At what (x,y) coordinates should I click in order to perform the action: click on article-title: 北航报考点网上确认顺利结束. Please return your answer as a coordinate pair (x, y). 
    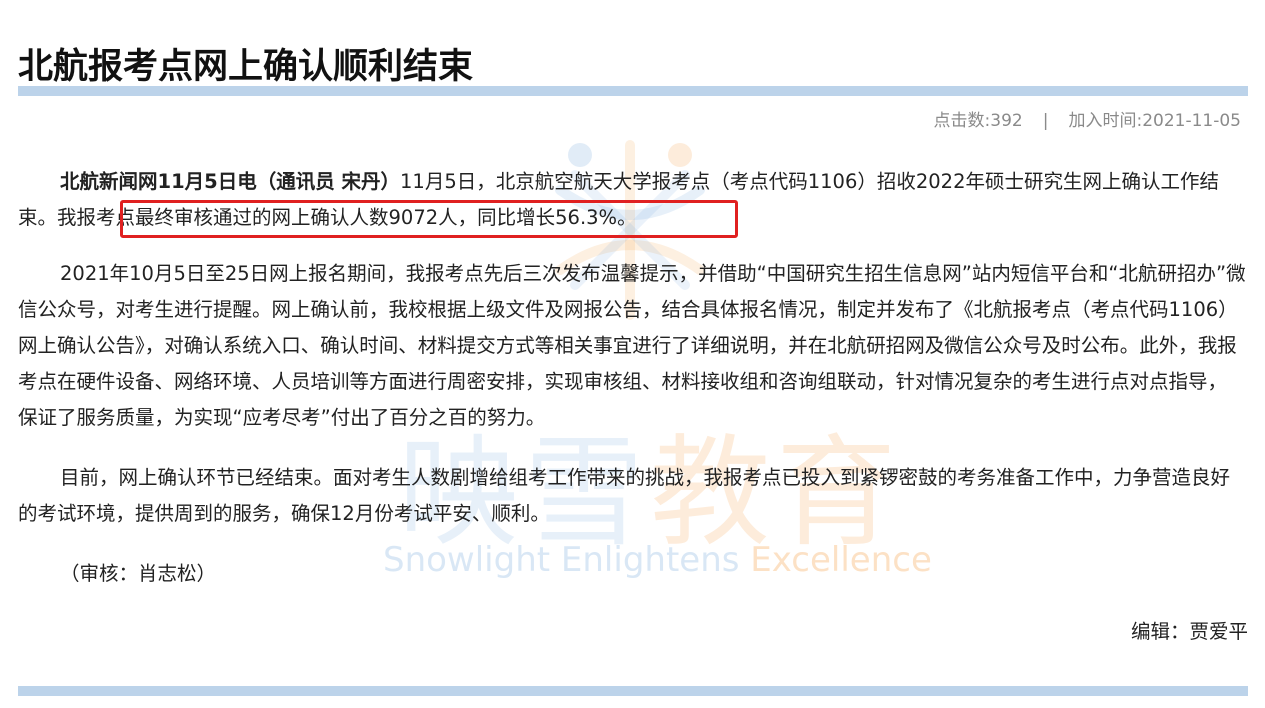
    Looking at the image, I should click on (246, 67).